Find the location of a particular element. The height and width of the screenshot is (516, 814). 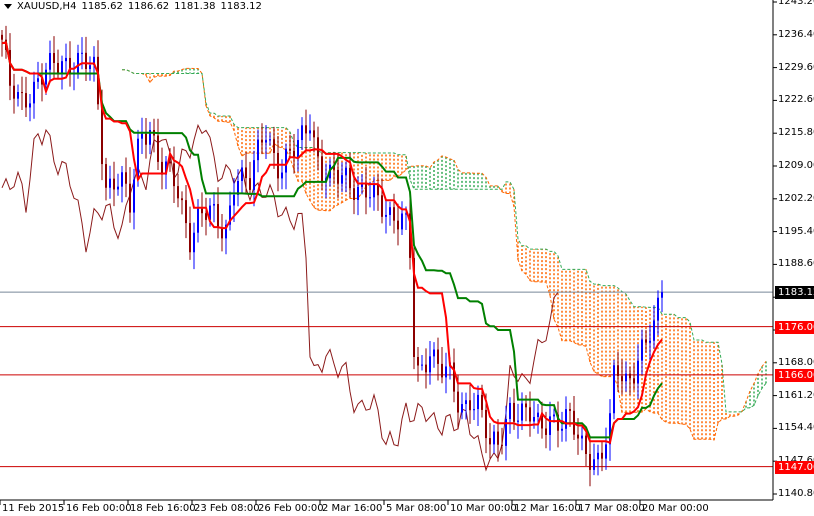

time-tick-label: 23 Feb 08:00 is located at coordinates (227, 508).